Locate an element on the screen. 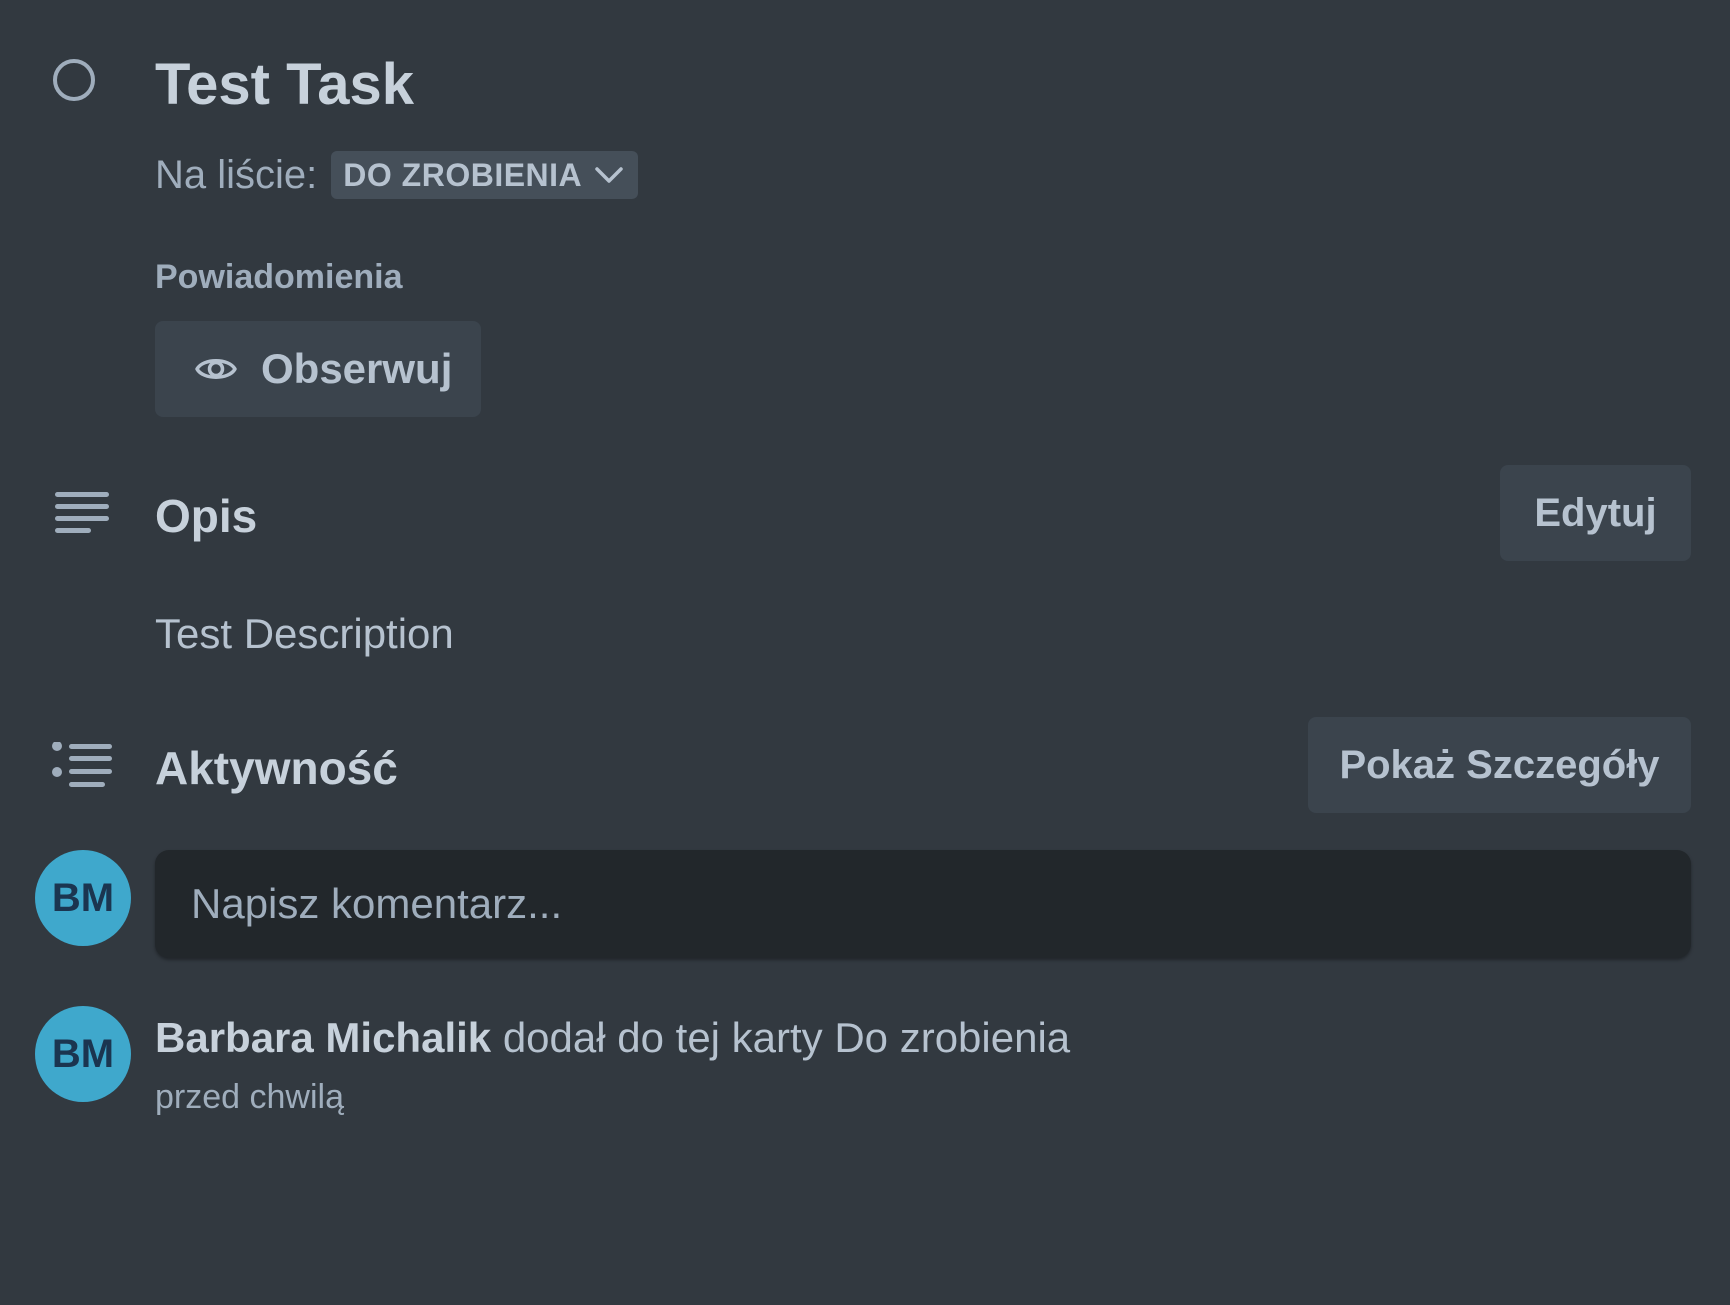 The image size is (1730, 1305). activity-title: Aktywność is located at coordinates (276, 768).